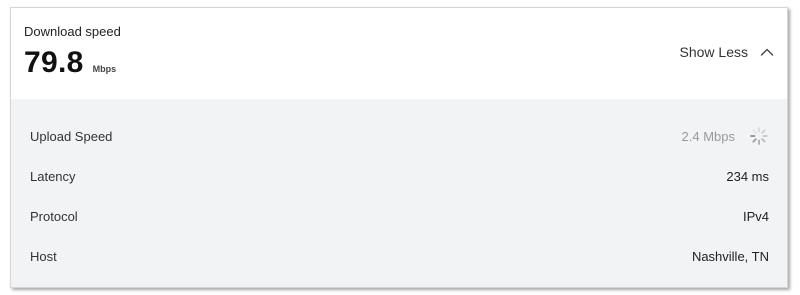 The width and height of the screenshot is (800, 295). Describe the element at coordinates (730, 256) in the screenshot. I see `host-value: Nashville, TN` at that location.